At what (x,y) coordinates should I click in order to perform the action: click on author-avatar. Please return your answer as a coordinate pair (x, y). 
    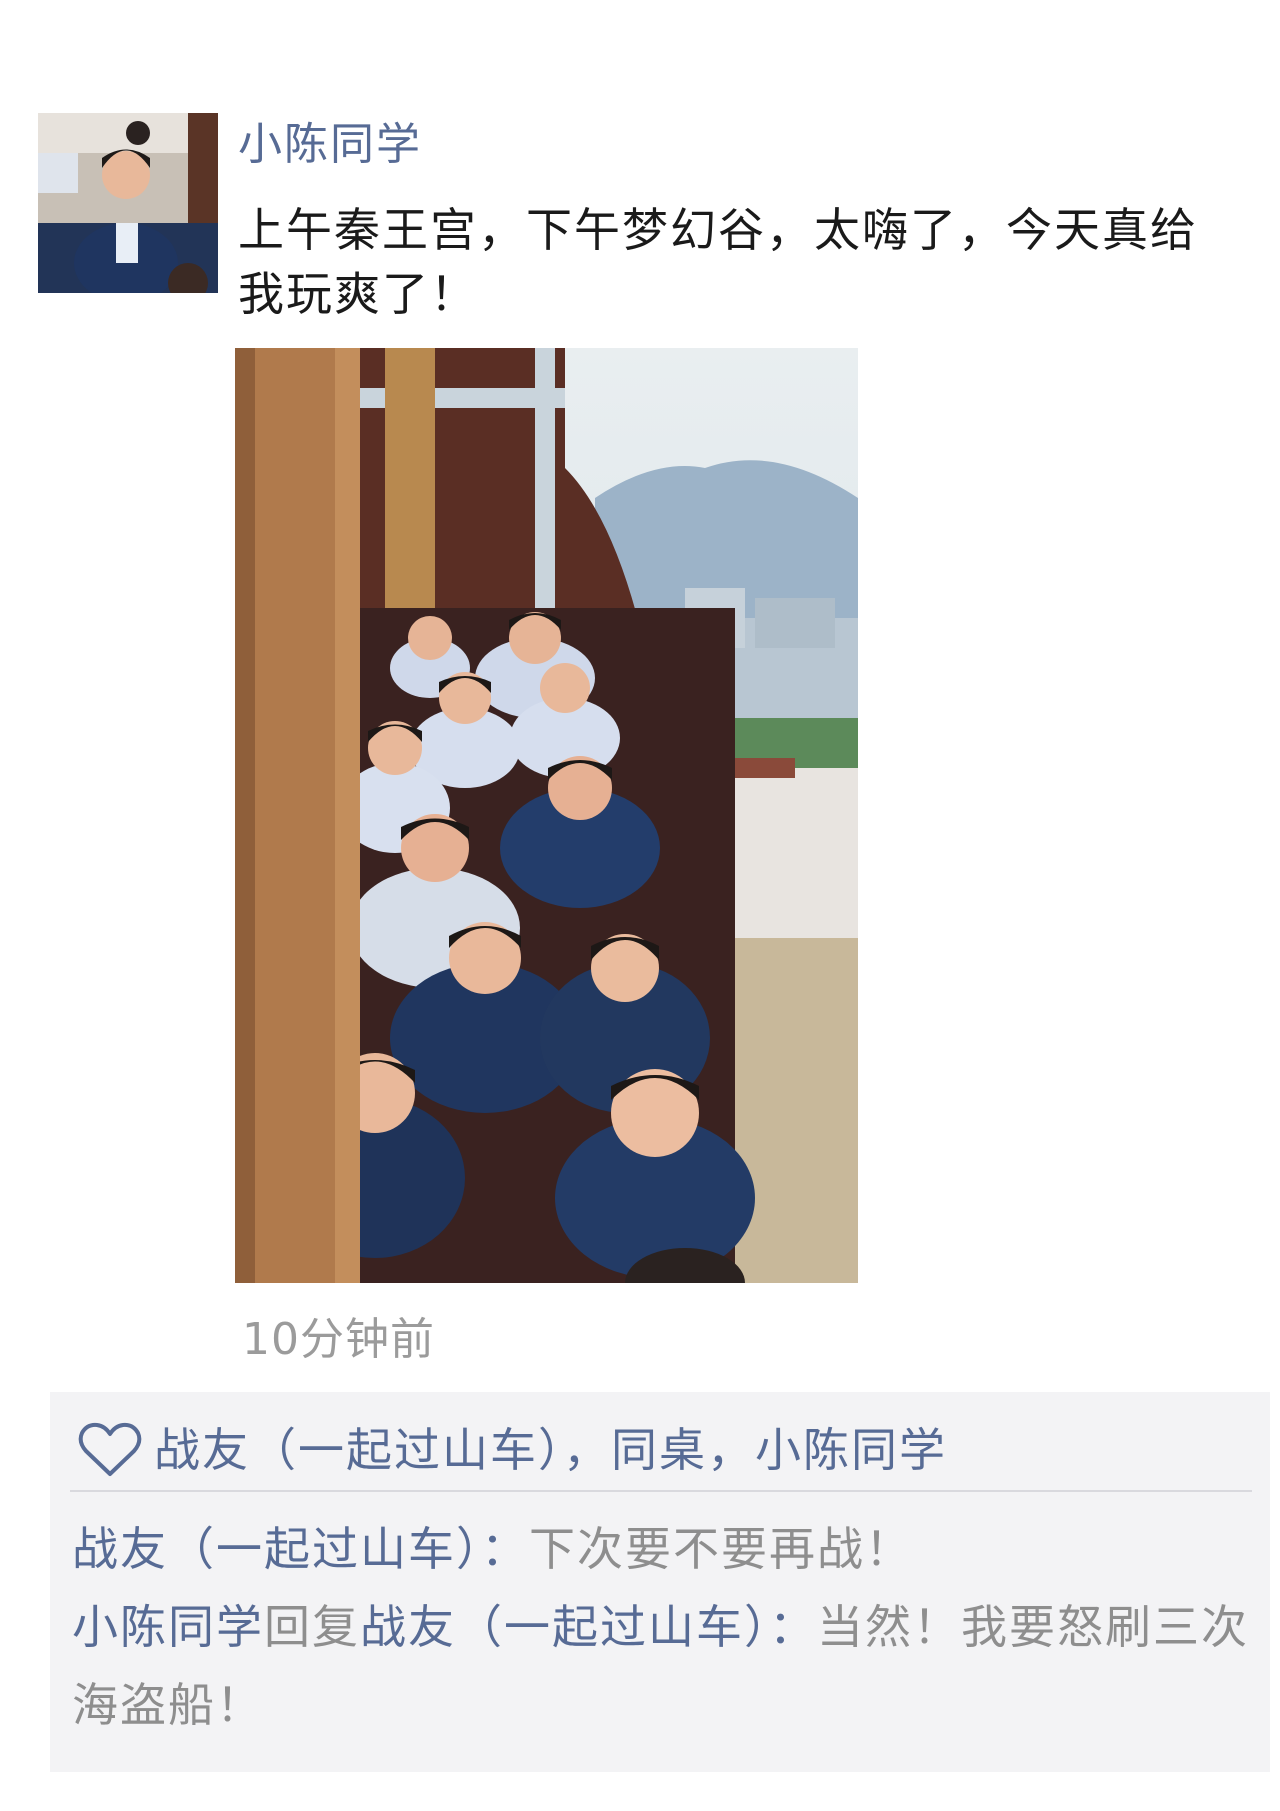
    Looking at the image, I should click on (128, 203).